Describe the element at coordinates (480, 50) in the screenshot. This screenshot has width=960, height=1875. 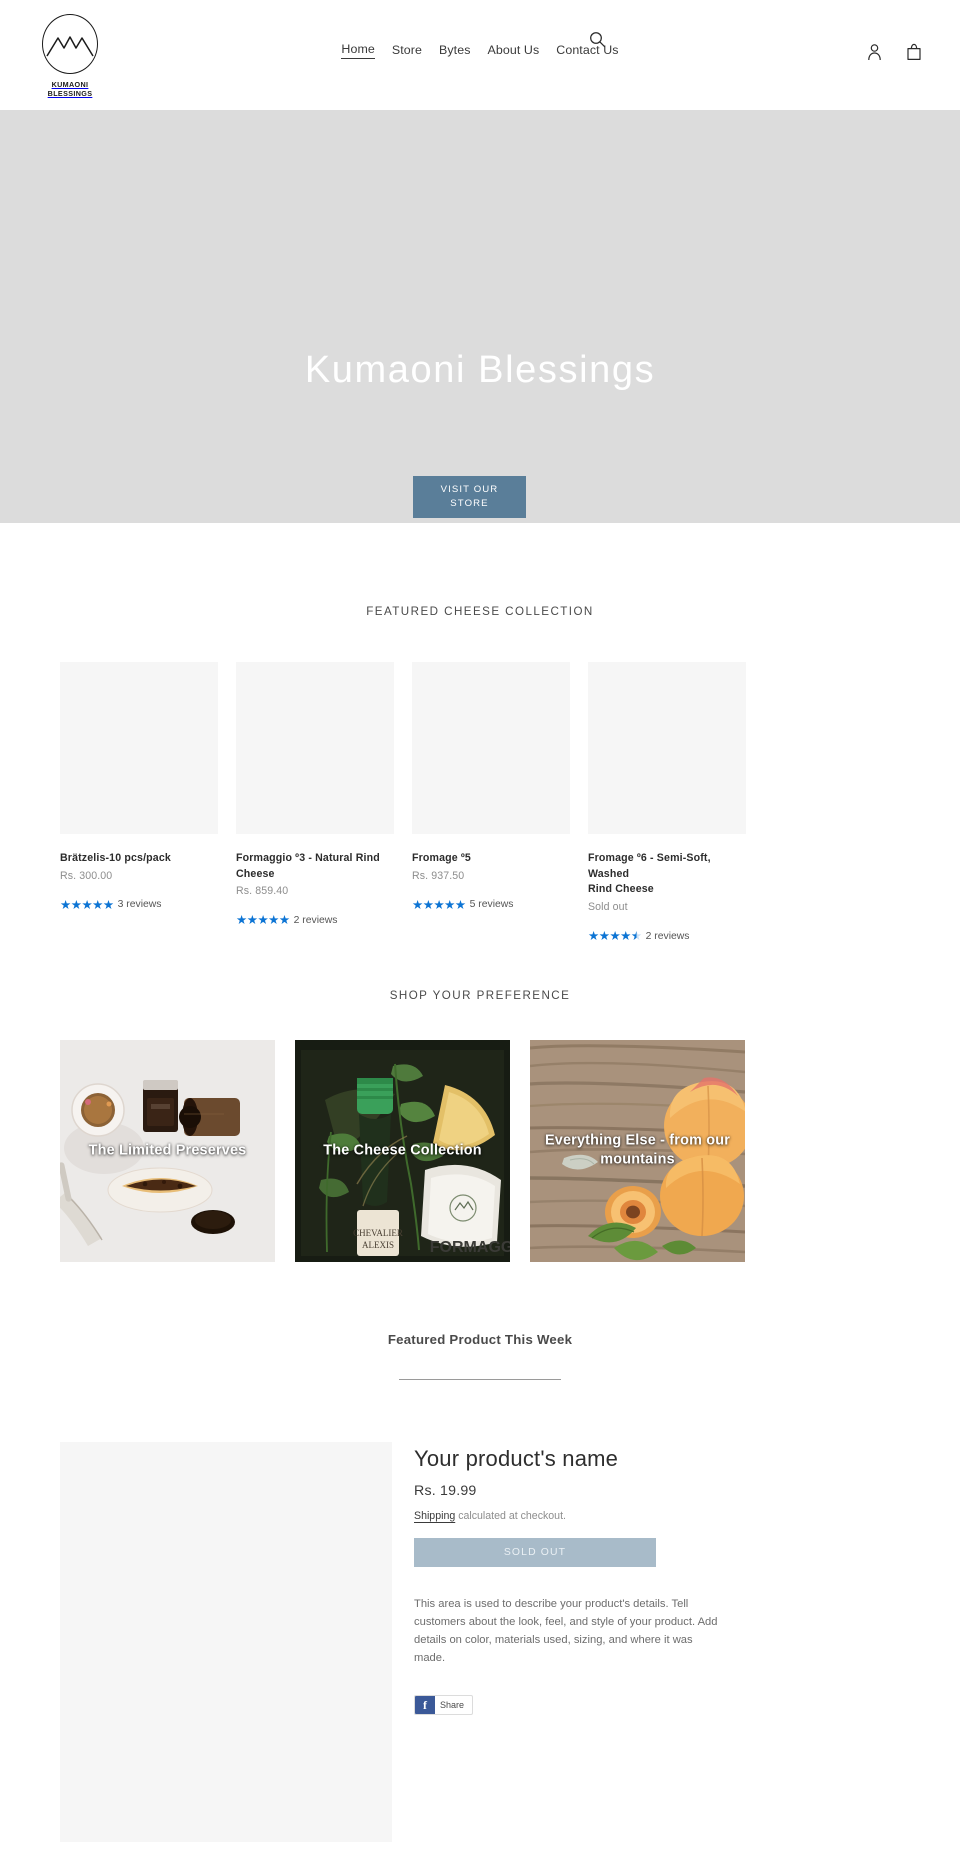
I see `main-navigation: Home Store Bytes About Us Contact Us` at that location.